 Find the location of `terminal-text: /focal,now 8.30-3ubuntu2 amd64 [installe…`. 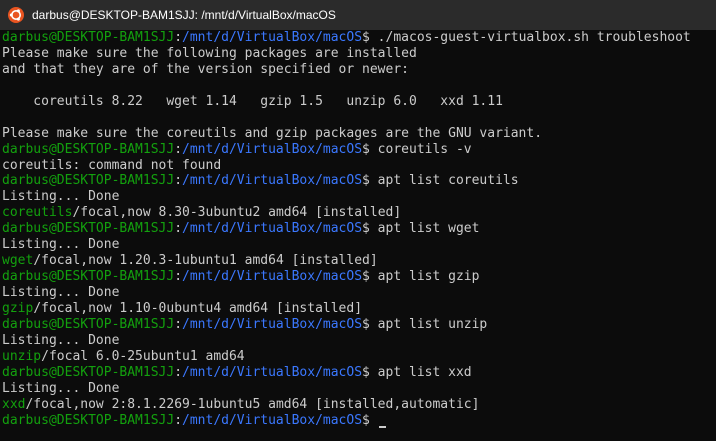

terminal-text: /focal,now 8.30-3ubuntu2 amd64 [installe… is located at coordinates (237, 213).